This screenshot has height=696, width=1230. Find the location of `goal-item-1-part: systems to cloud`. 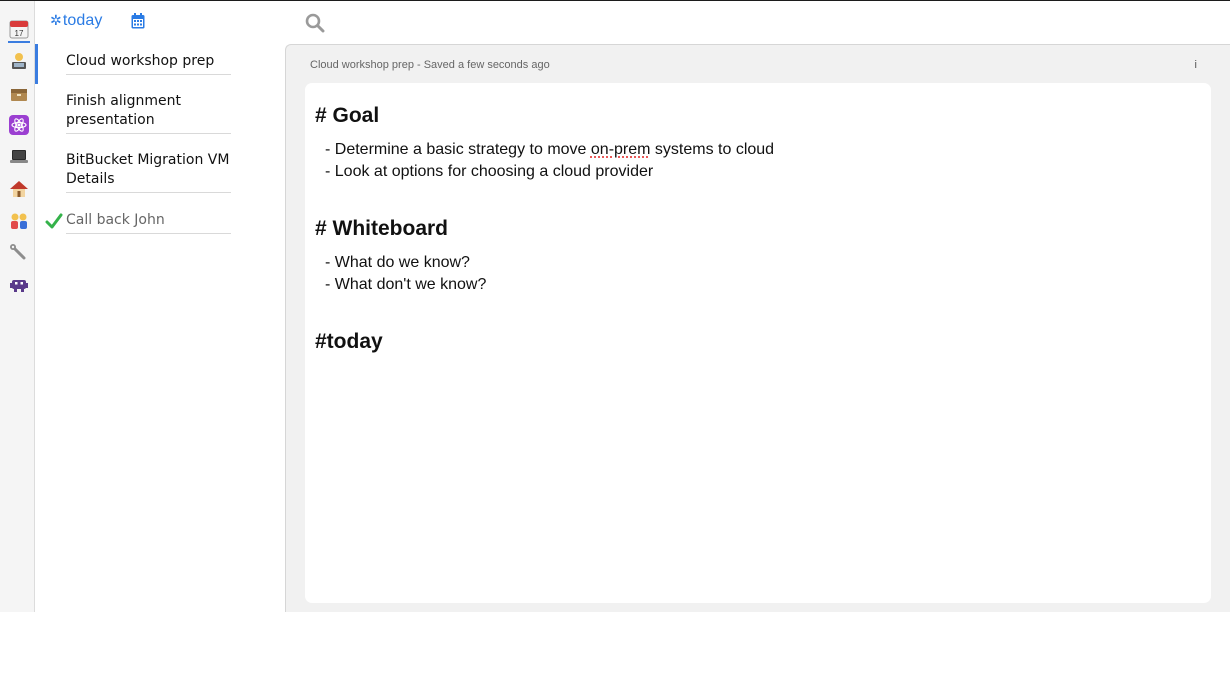

goal-item-1-part: systems to cloud is located at coordinates (712, 149).